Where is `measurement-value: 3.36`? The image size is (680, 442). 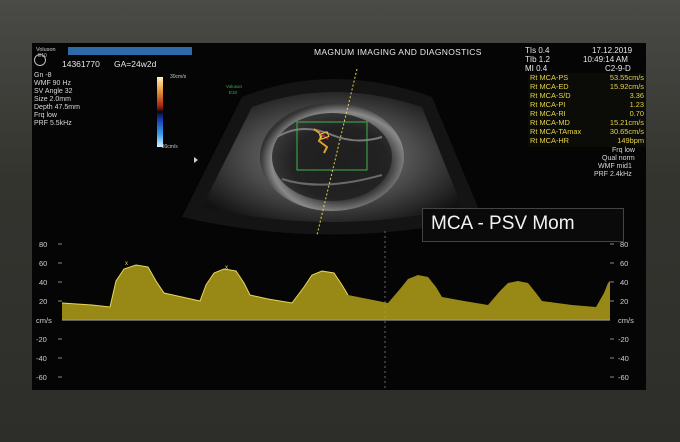 measurement-value: 3.36 is located at coordinates (636, 95).